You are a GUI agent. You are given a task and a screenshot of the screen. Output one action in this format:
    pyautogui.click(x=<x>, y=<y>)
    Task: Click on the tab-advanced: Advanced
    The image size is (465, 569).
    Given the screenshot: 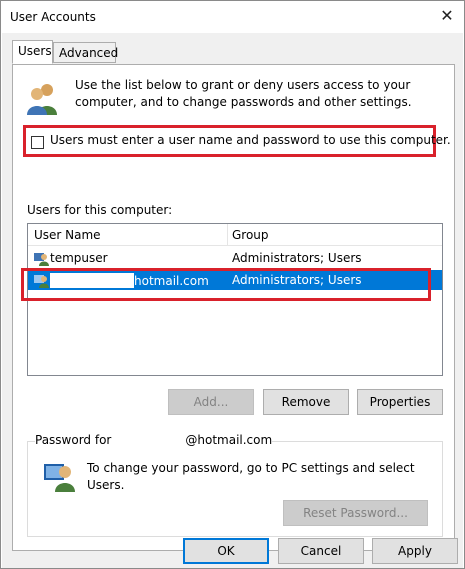 What is the action you would take?
    pyautogui.click(x=86, y=52)
    